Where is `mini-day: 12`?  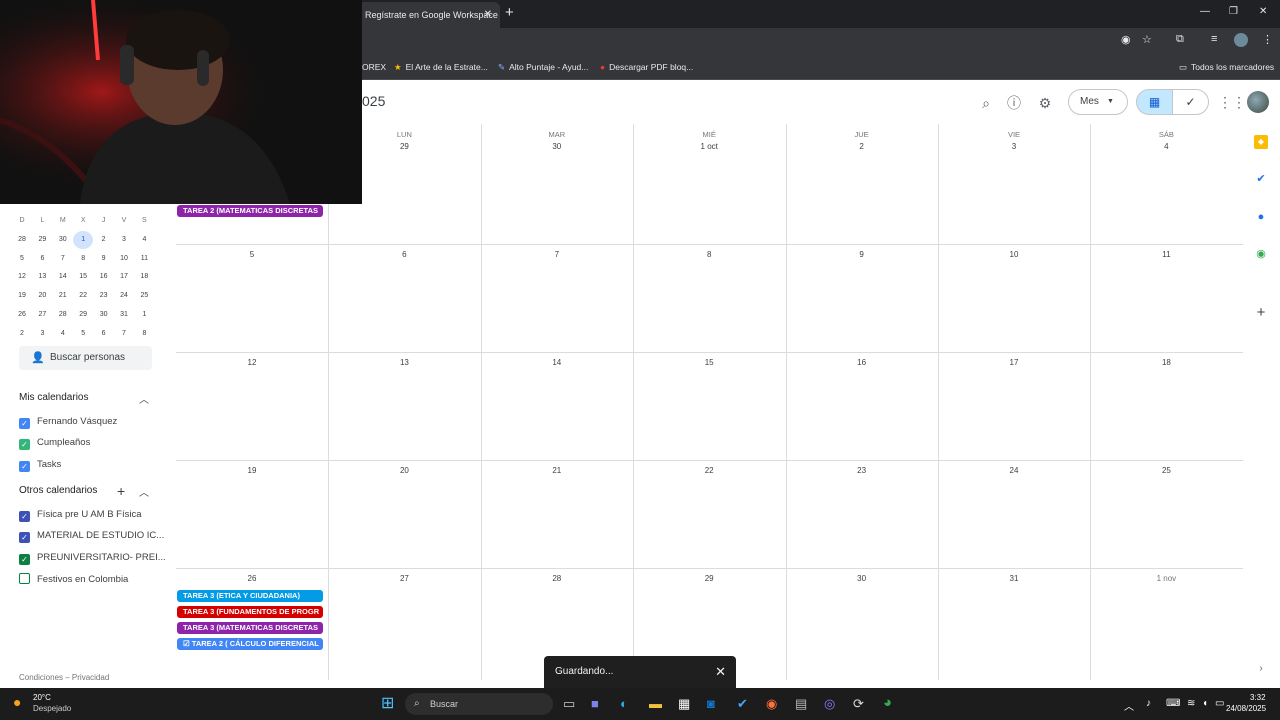 mini-day: 12 is located at coordinates (22, 277).